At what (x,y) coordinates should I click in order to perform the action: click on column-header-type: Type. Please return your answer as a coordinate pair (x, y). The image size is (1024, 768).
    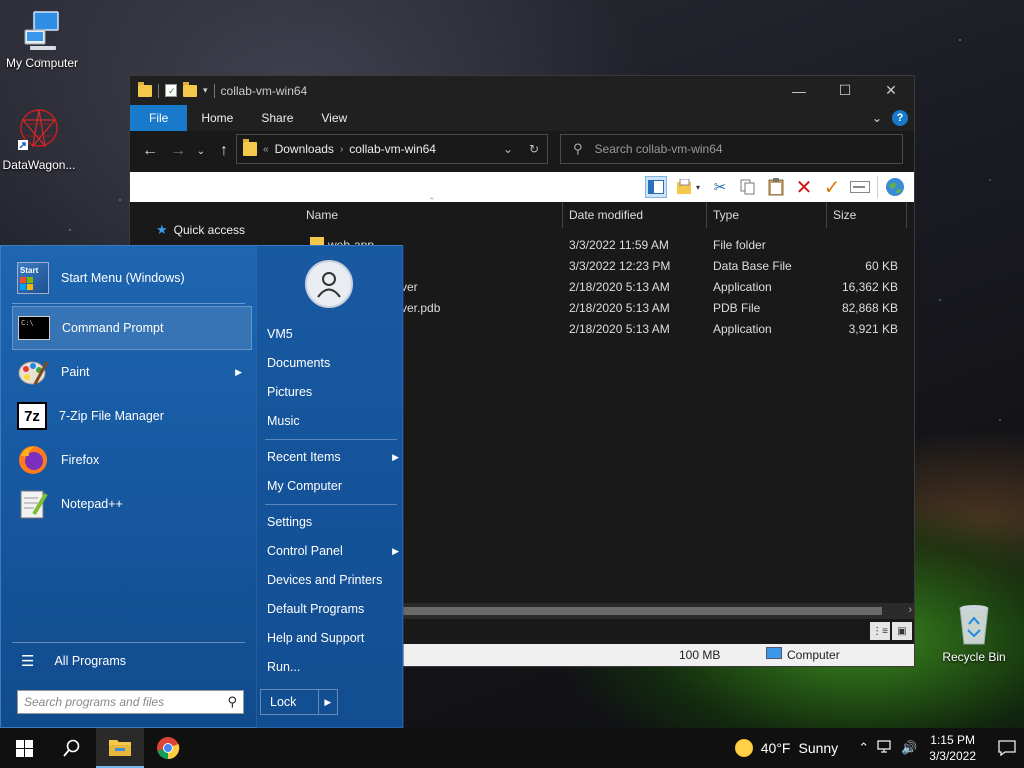
    Looking at the image, I should click on (767, 215).